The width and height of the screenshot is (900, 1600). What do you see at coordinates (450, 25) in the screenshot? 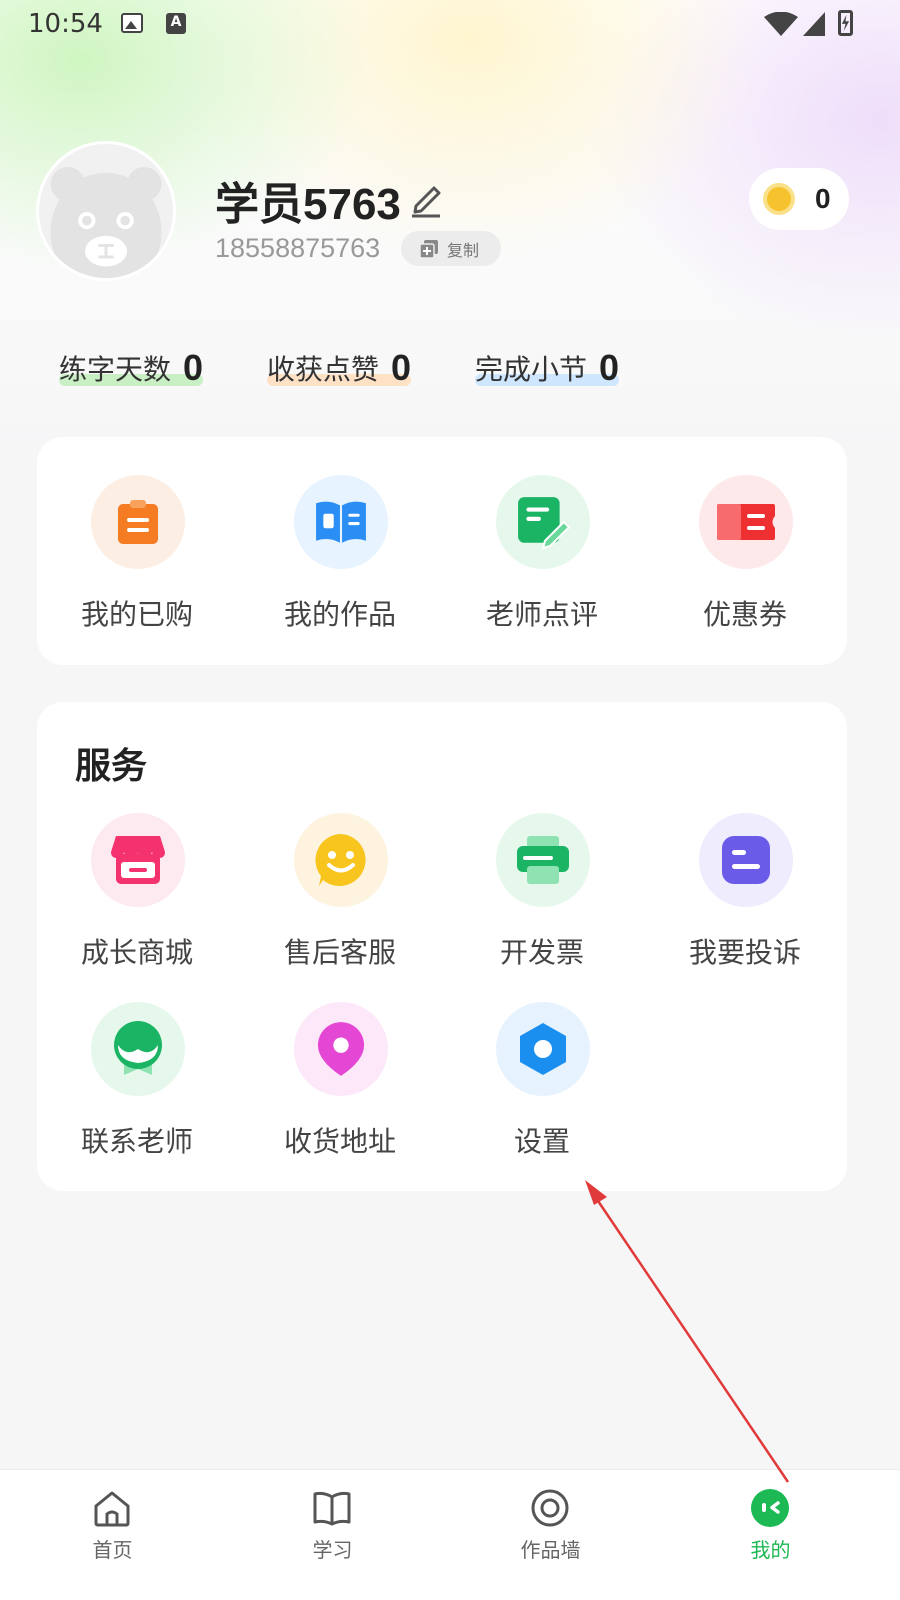
I see `status-bar: 10:54 A` at bounding box center [450, 25].